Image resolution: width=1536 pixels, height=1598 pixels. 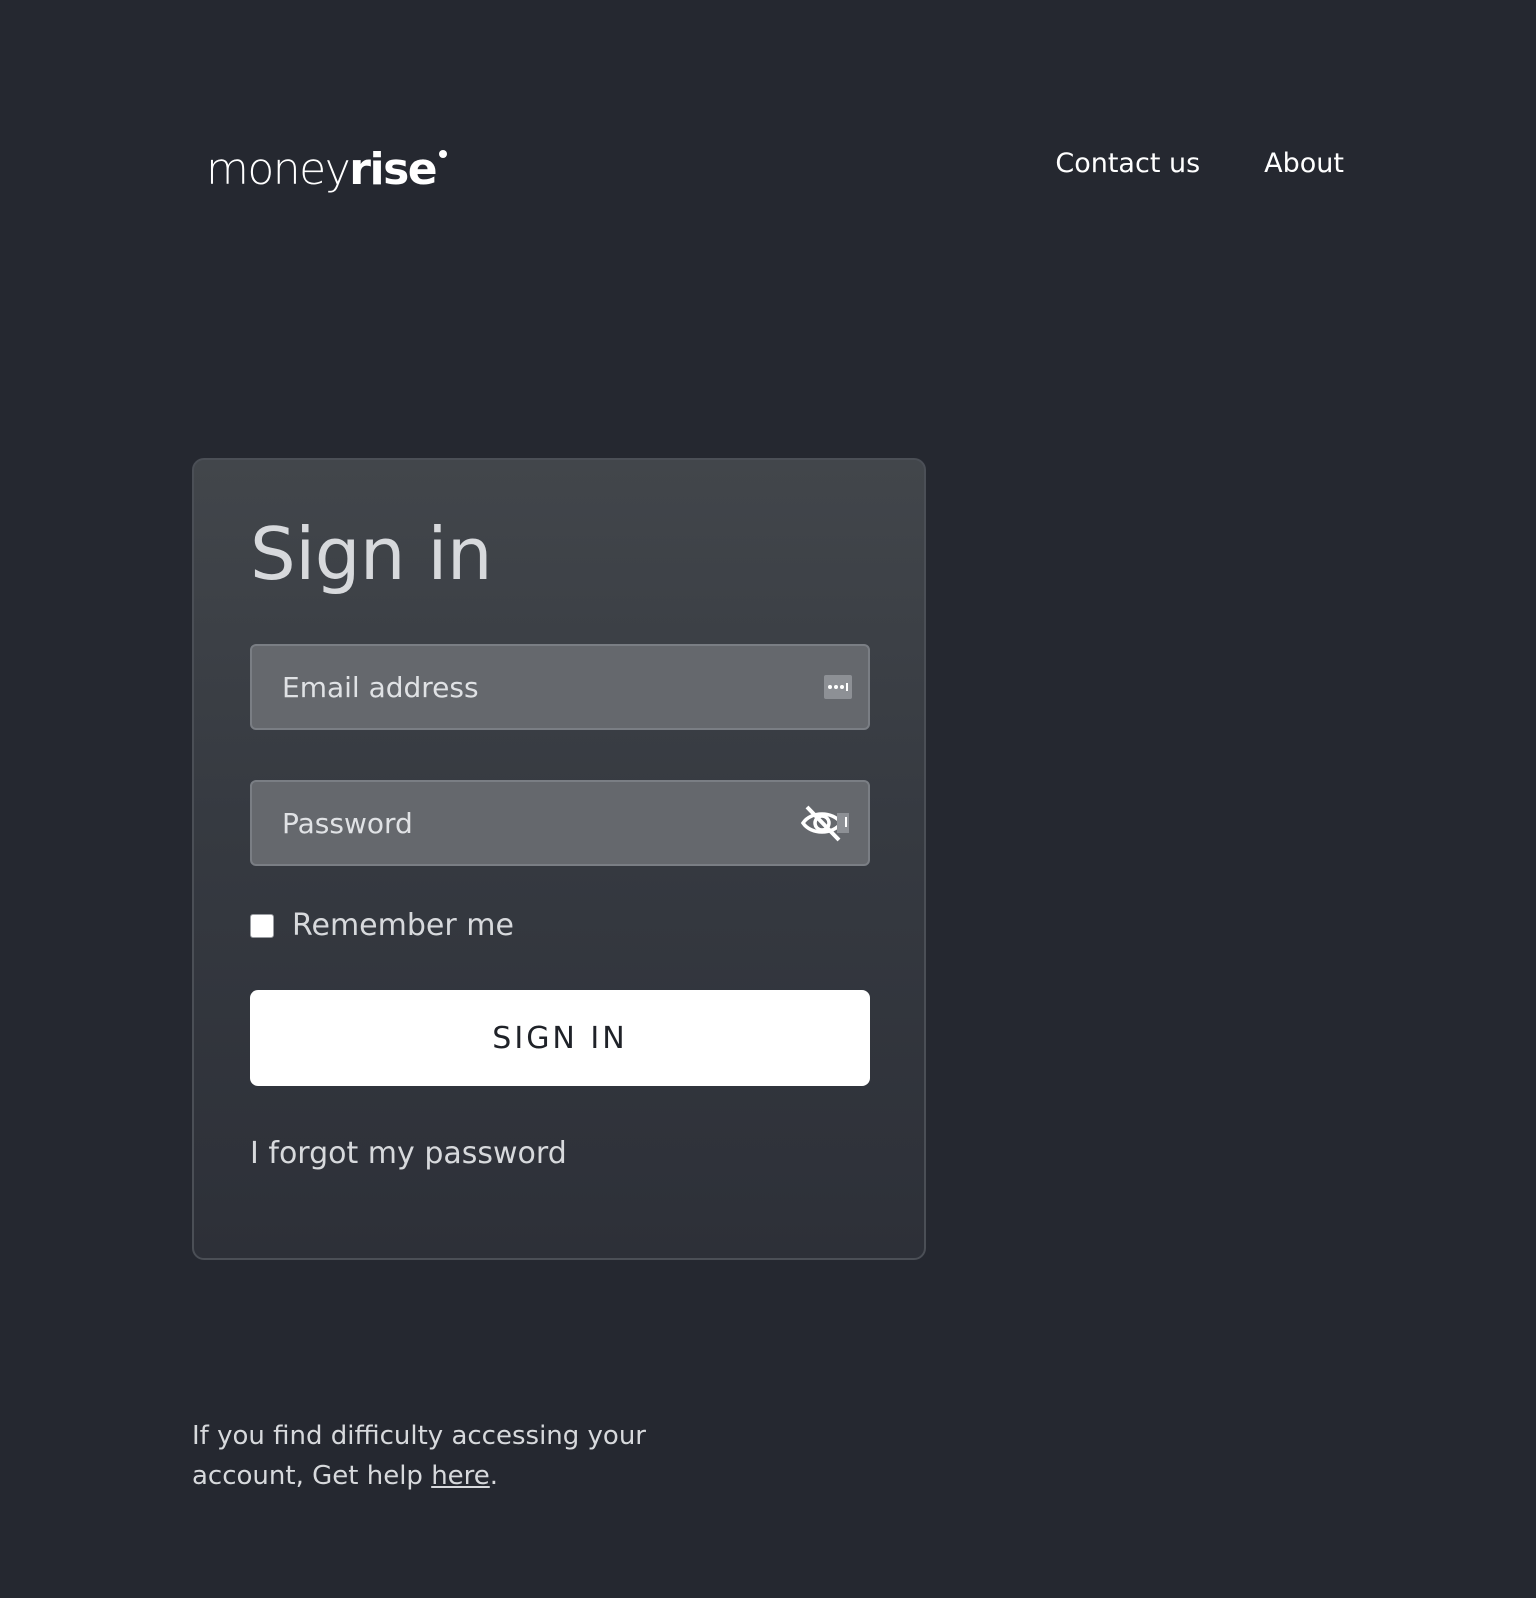 I want to click on logo-text-bold: rise, so click(x=393, y=169).